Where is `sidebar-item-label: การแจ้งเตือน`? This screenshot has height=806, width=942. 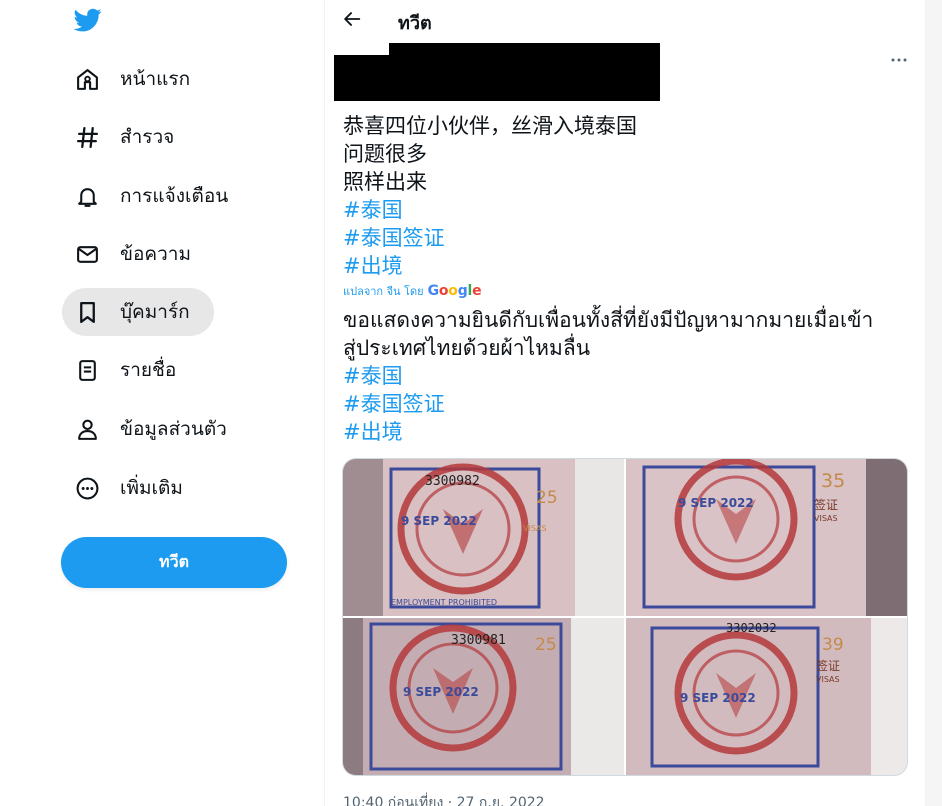 sidebar-item-label: การแจ้งเตือน is located at coordinates (174, 196).